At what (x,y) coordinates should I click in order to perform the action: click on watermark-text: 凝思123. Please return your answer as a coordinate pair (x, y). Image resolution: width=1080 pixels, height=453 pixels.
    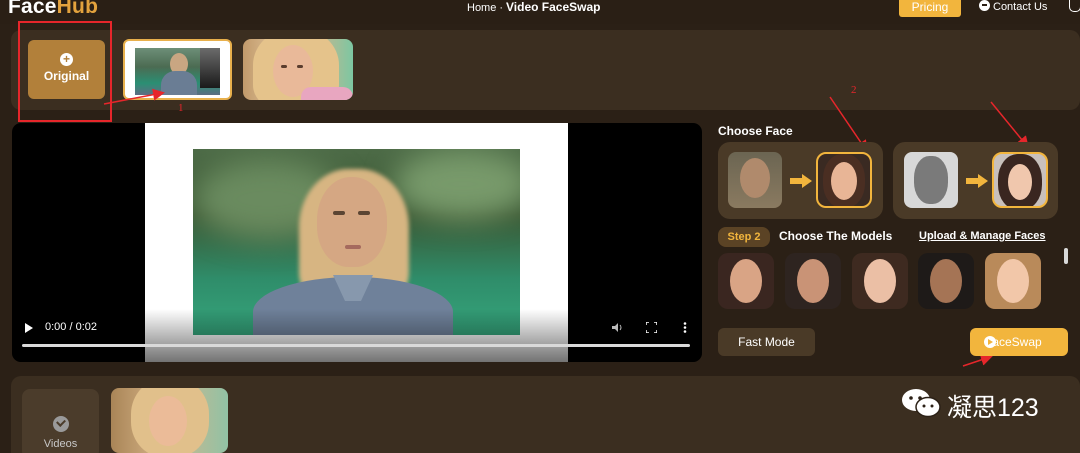
    Looking at the image, I should click on (993, 408).